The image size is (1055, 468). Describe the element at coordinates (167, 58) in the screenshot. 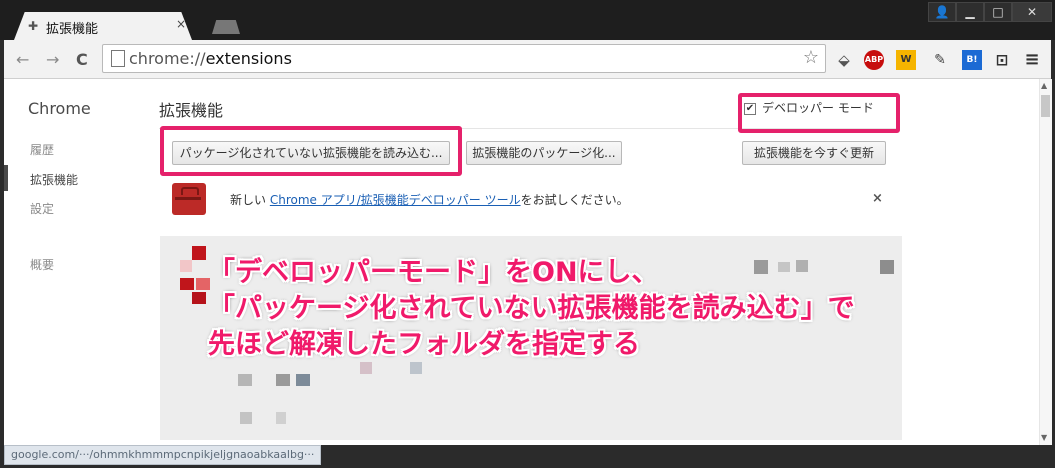

I see `url-scheme: chrome://` at that location.